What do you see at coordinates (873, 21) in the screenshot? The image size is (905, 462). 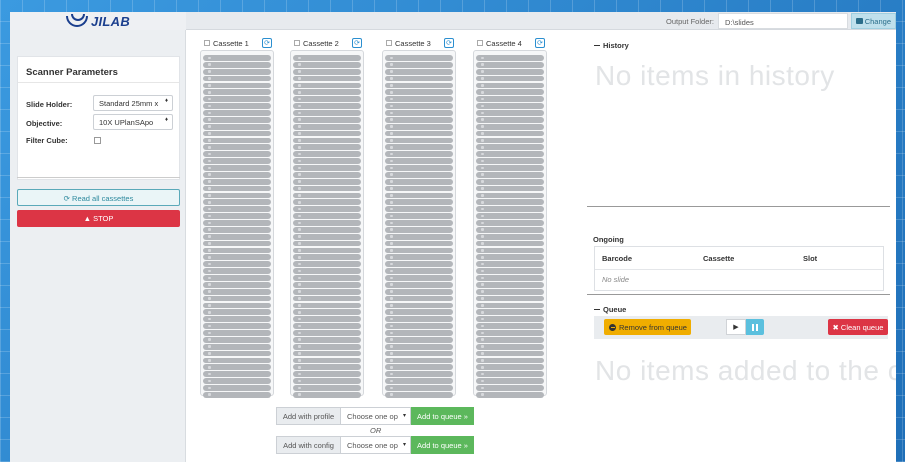 I see `change-folder-button: Change` at bounding box center [873, 21].